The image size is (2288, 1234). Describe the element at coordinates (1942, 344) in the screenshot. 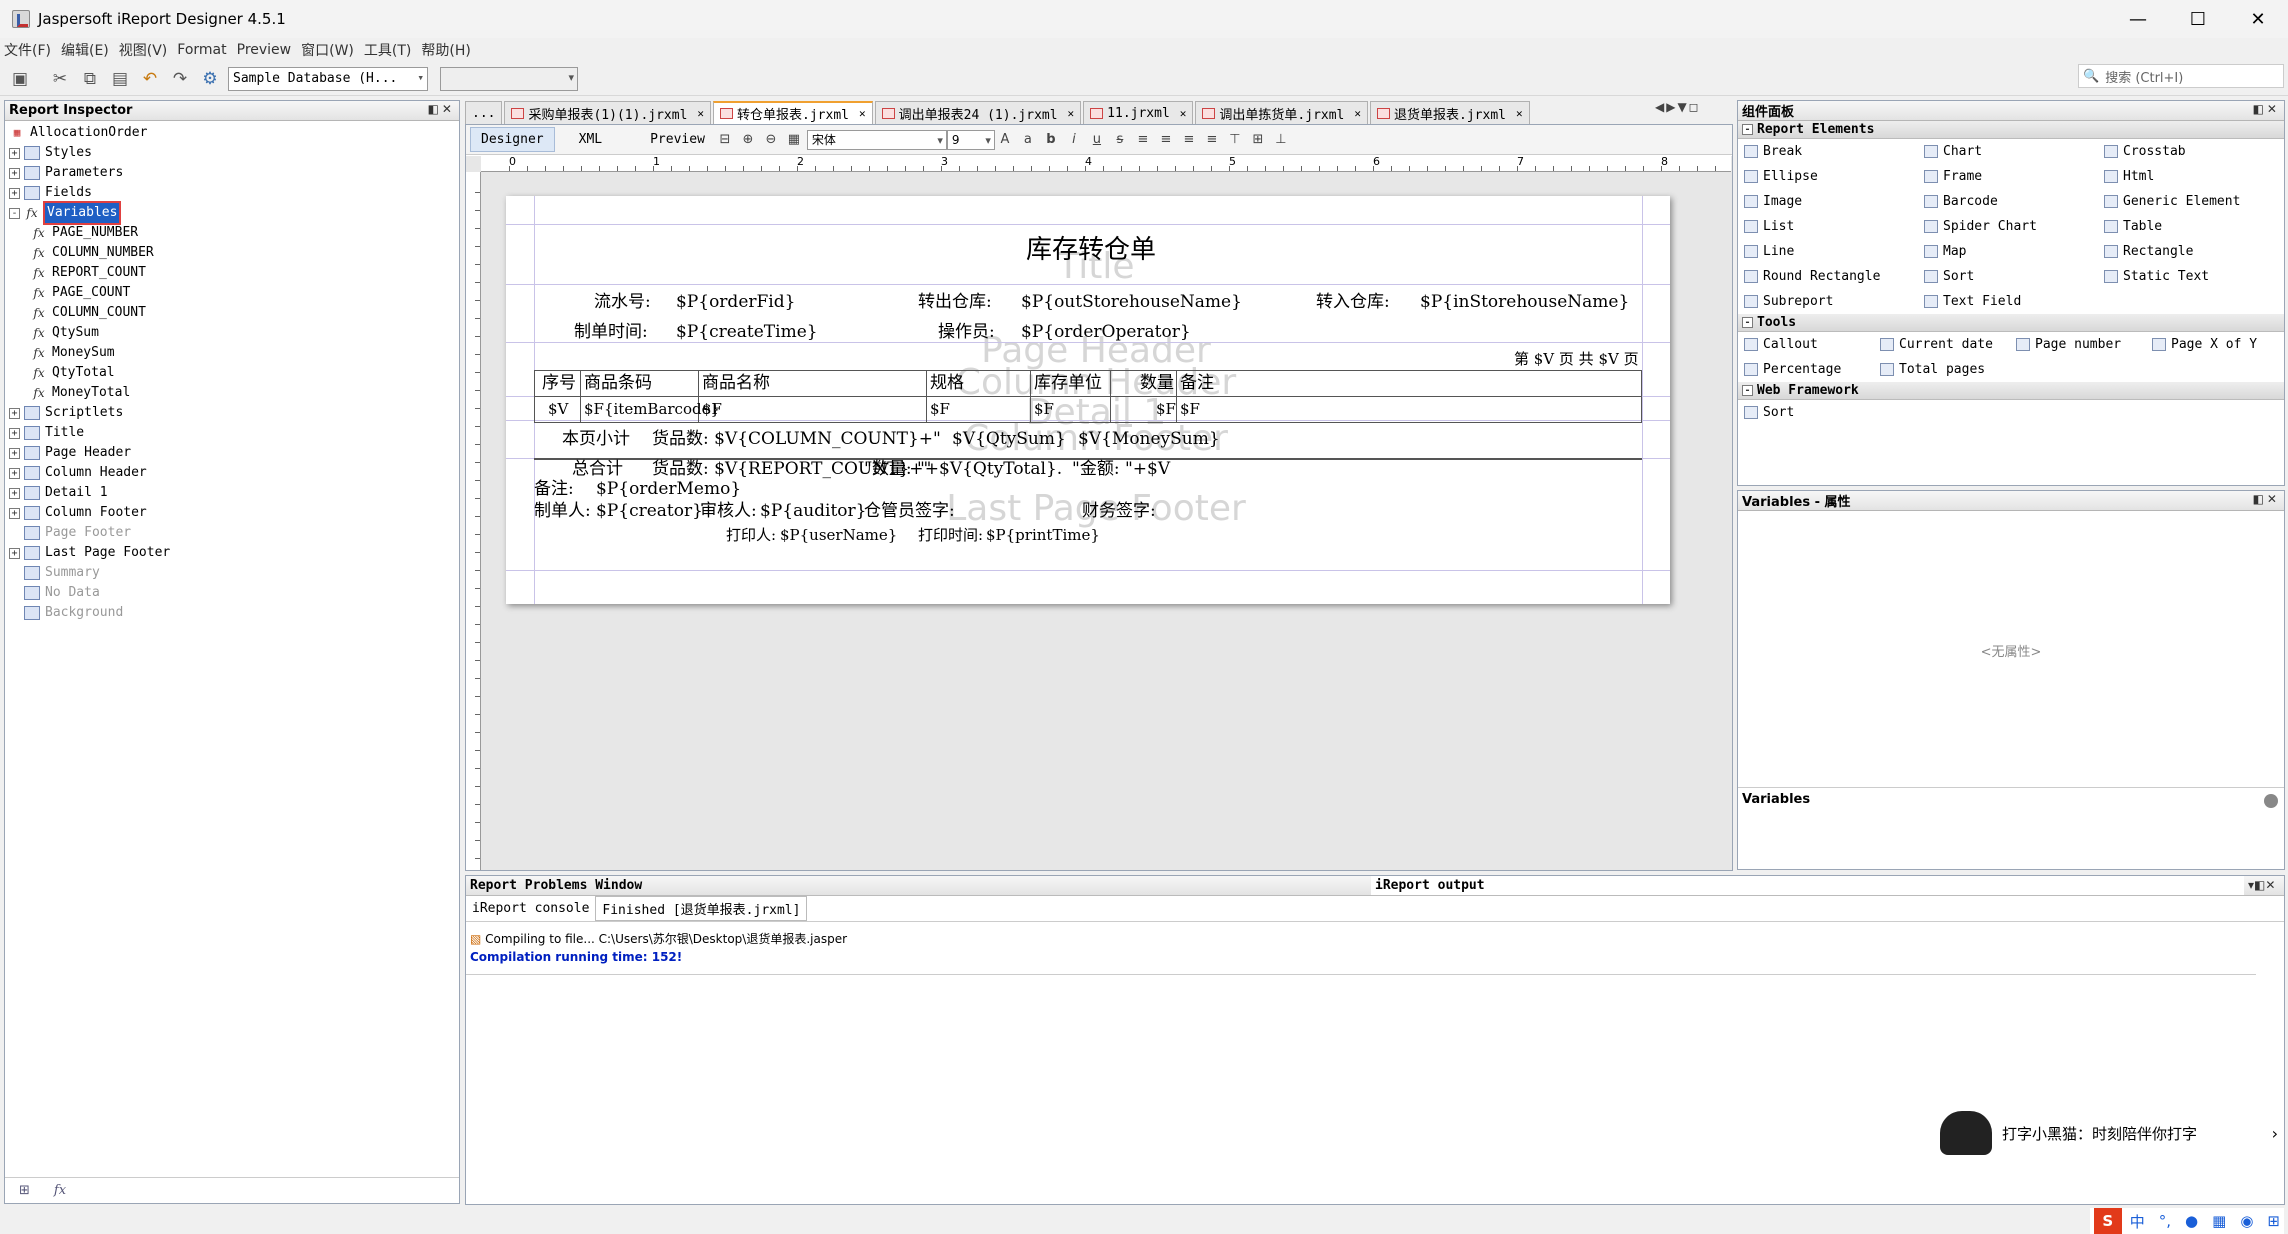

I see `palette-item: Current date` at that location.